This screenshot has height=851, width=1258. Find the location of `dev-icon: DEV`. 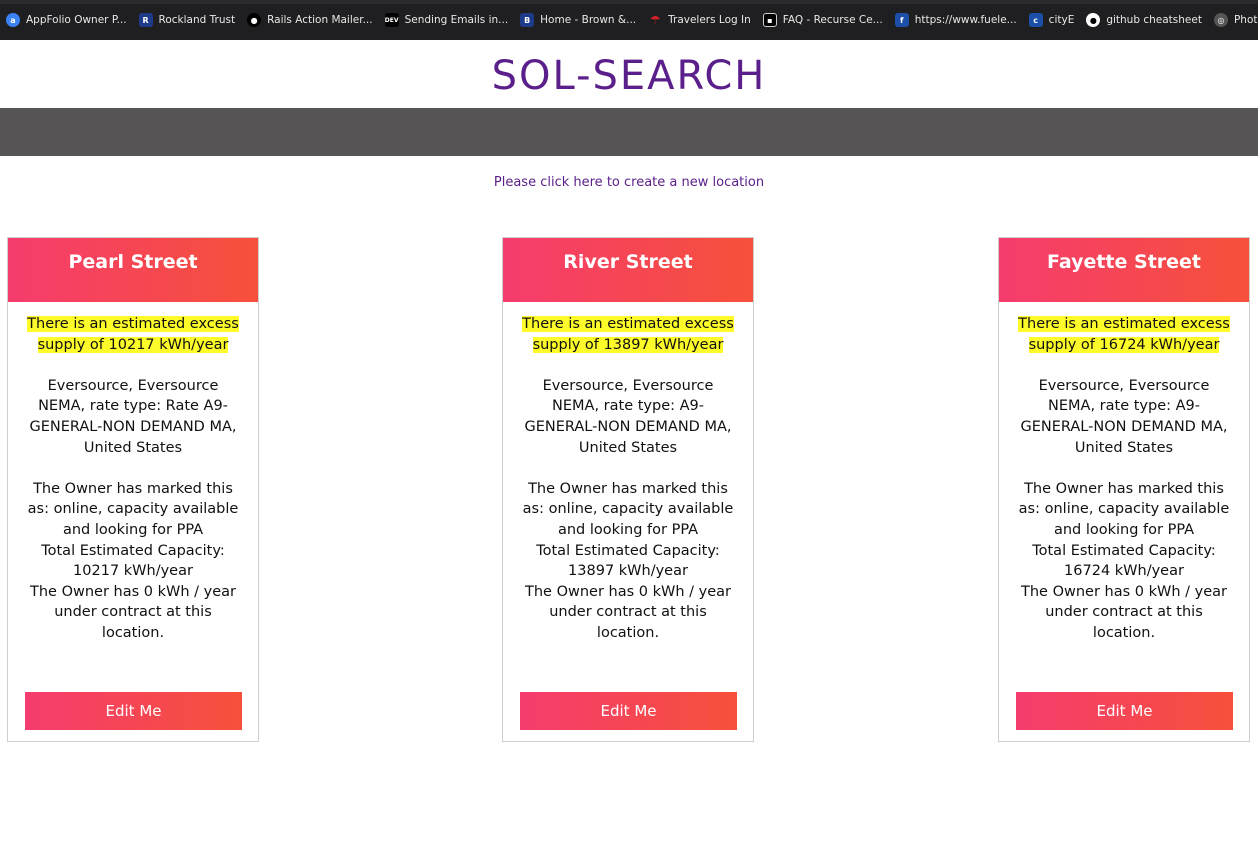

dev-icon: DEV is located at coordinates (391, 20).